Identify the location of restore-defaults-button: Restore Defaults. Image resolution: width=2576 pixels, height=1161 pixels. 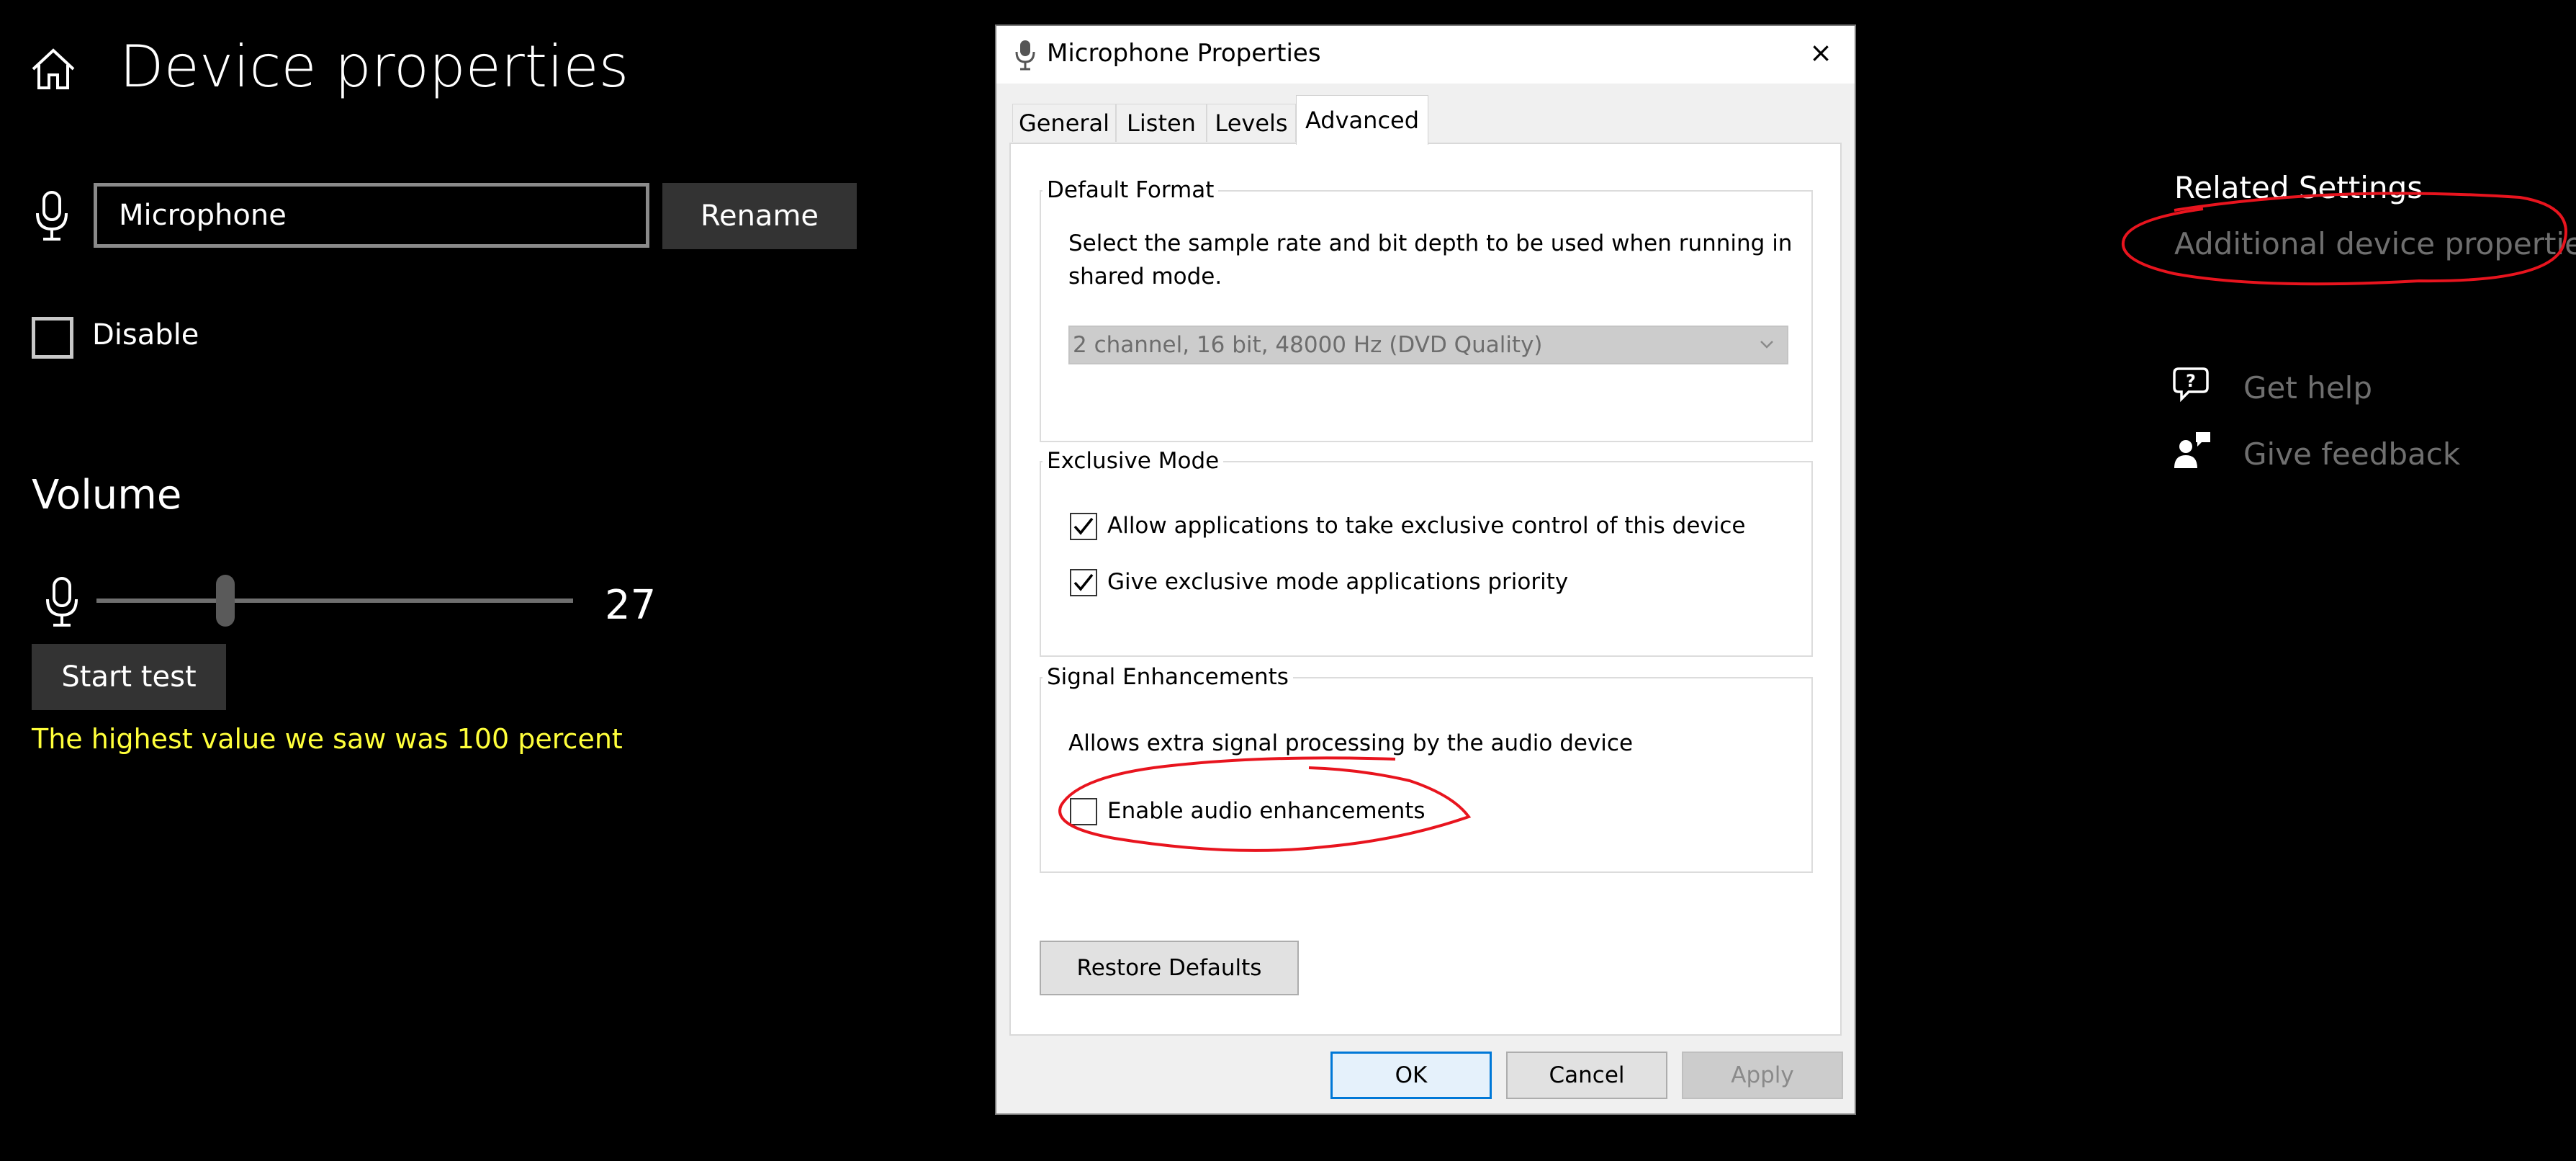
(1169, 968).